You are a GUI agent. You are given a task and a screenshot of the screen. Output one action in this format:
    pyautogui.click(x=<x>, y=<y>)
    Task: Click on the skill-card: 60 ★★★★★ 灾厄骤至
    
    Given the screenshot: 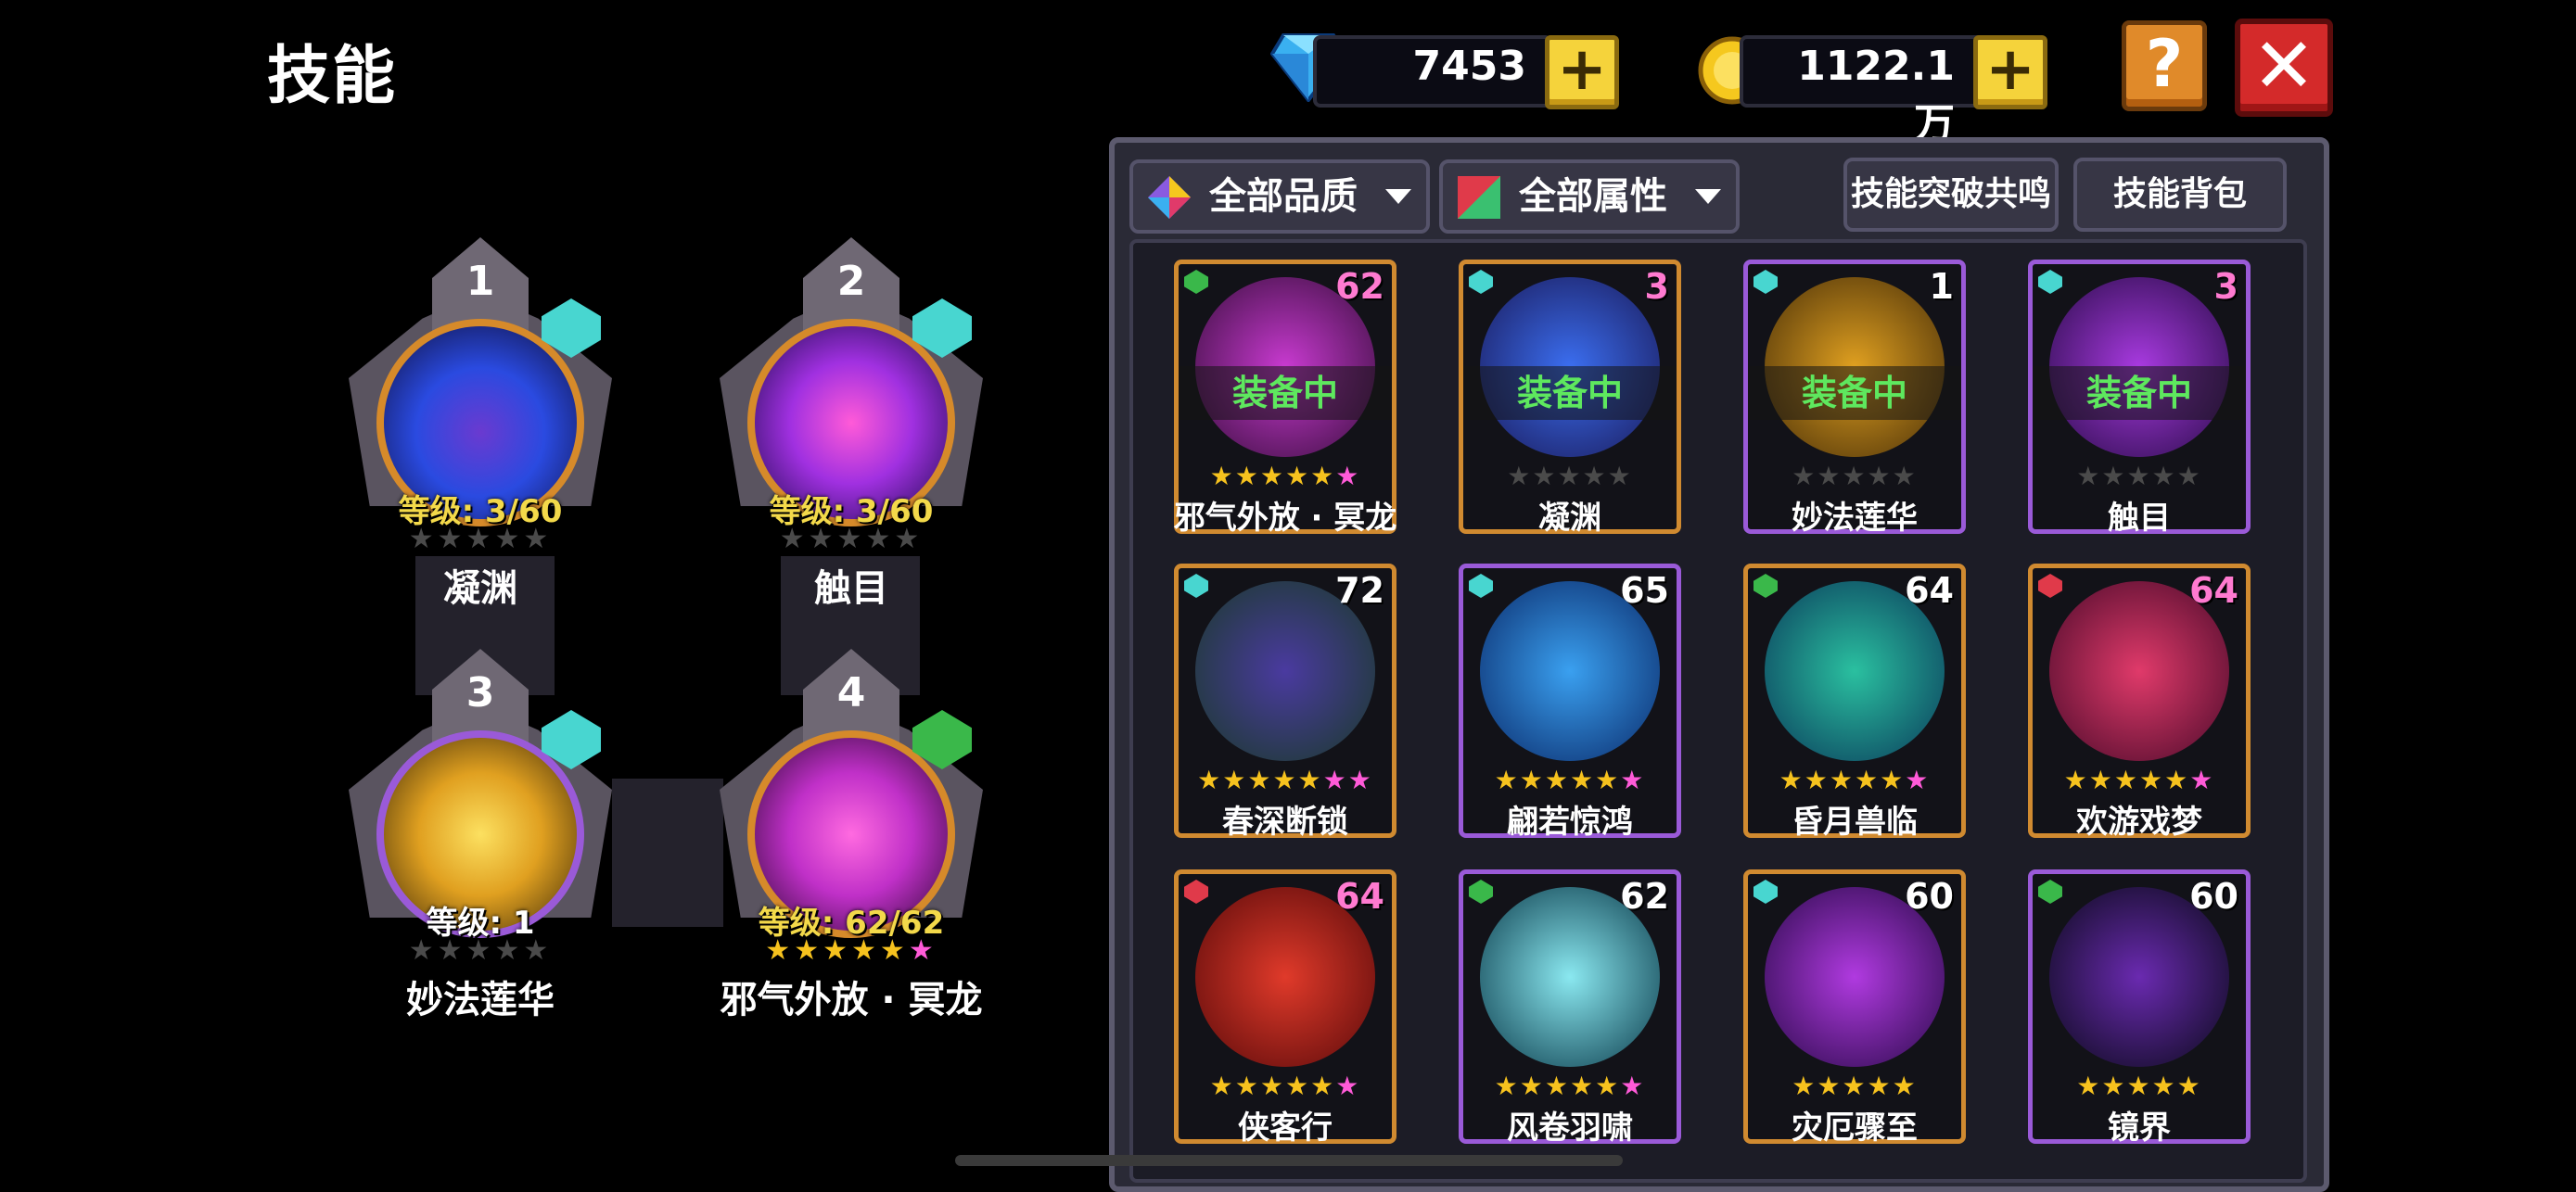 What is the action you would take?
    pyautogui.click(x=1854, y=1008)
    